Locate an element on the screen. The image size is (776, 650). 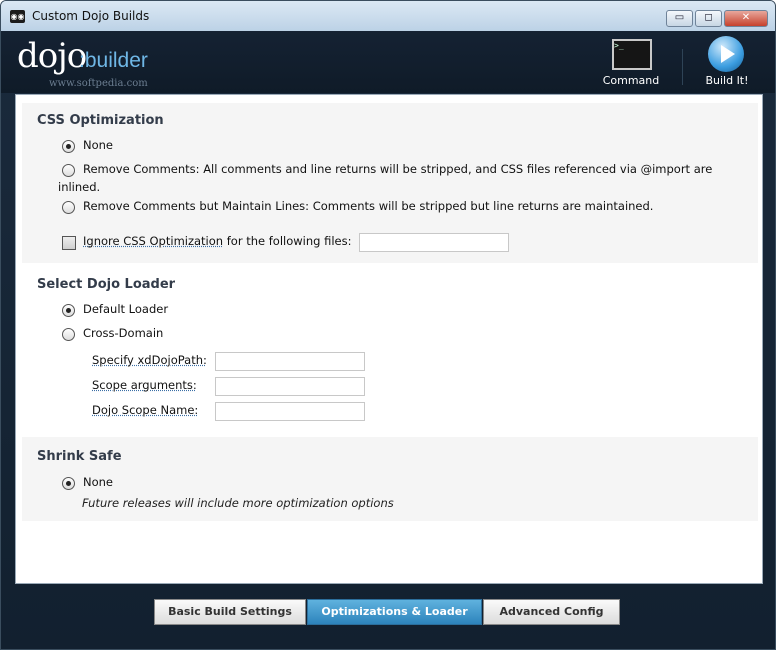
dojo-scope-name-label: Dojo Scope Name: is located at coordinates (145, 410).